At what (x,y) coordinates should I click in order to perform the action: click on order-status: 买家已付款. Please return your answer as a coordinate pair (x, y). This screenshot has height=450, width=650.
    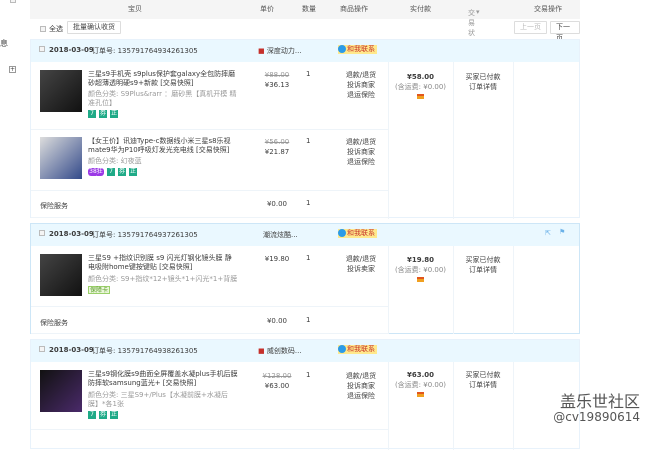
    Looking at the image, I should click on (483, 375).